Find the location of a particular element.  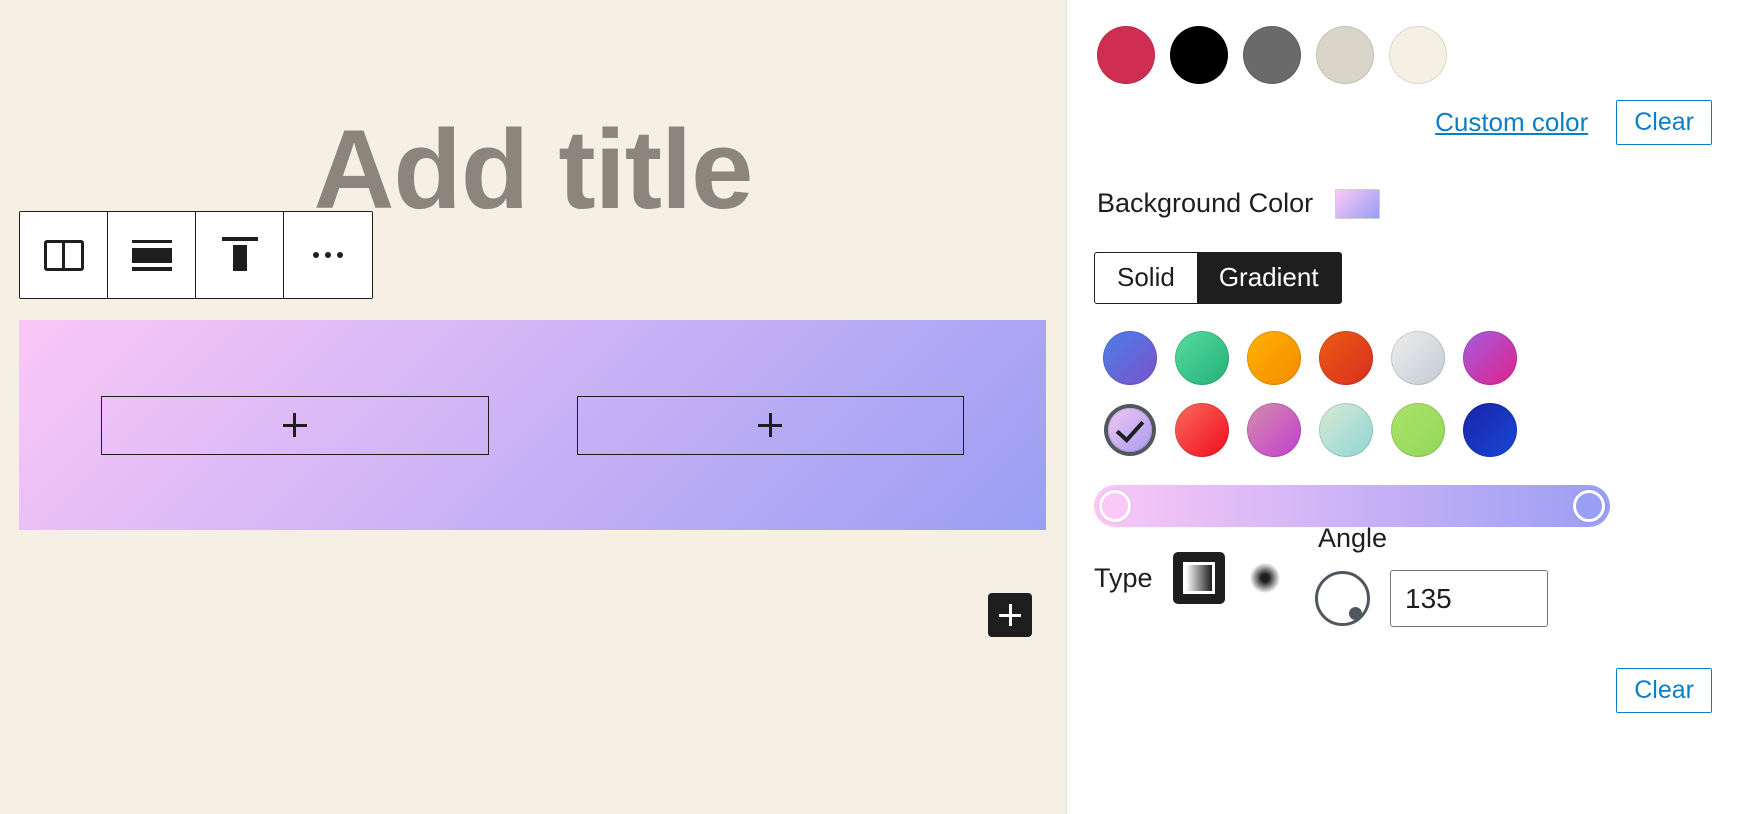

swatch-cream is located at coordinates (1418, 55).